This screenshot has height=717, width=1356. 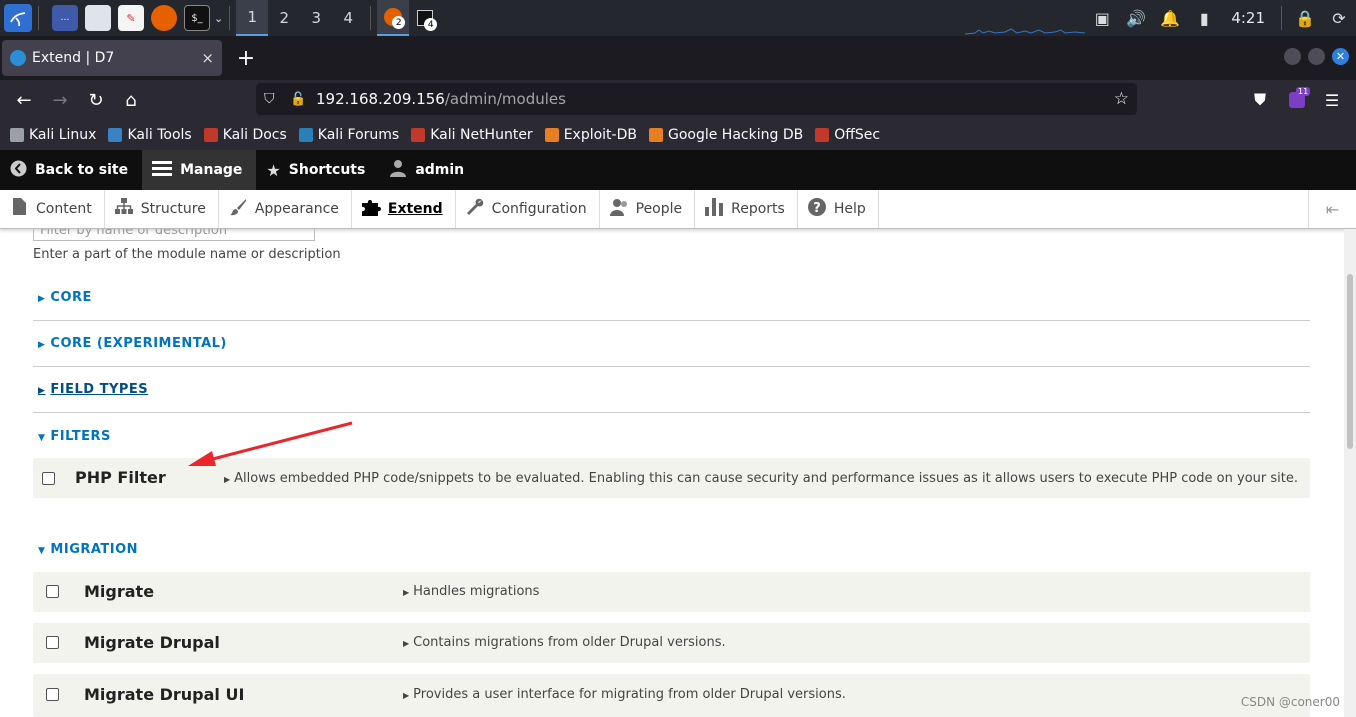 I want to click on bookmark-item: Kali Tools, so click(x=150, y=135).